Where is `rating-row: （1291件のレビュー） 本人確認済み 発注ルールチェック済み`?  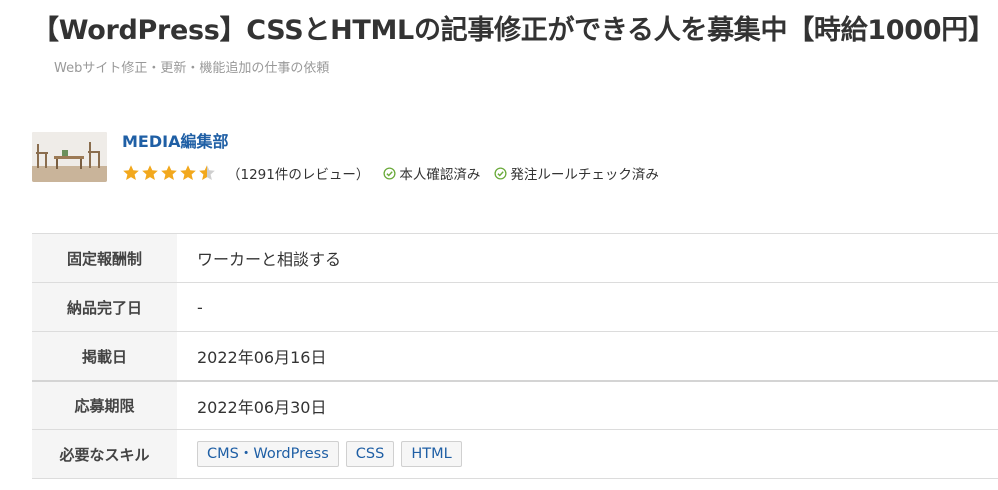
rating-row: （1291件のレビュー） 本人確認済み 発注ルールチェック済み is located at coordinates (390, 173).